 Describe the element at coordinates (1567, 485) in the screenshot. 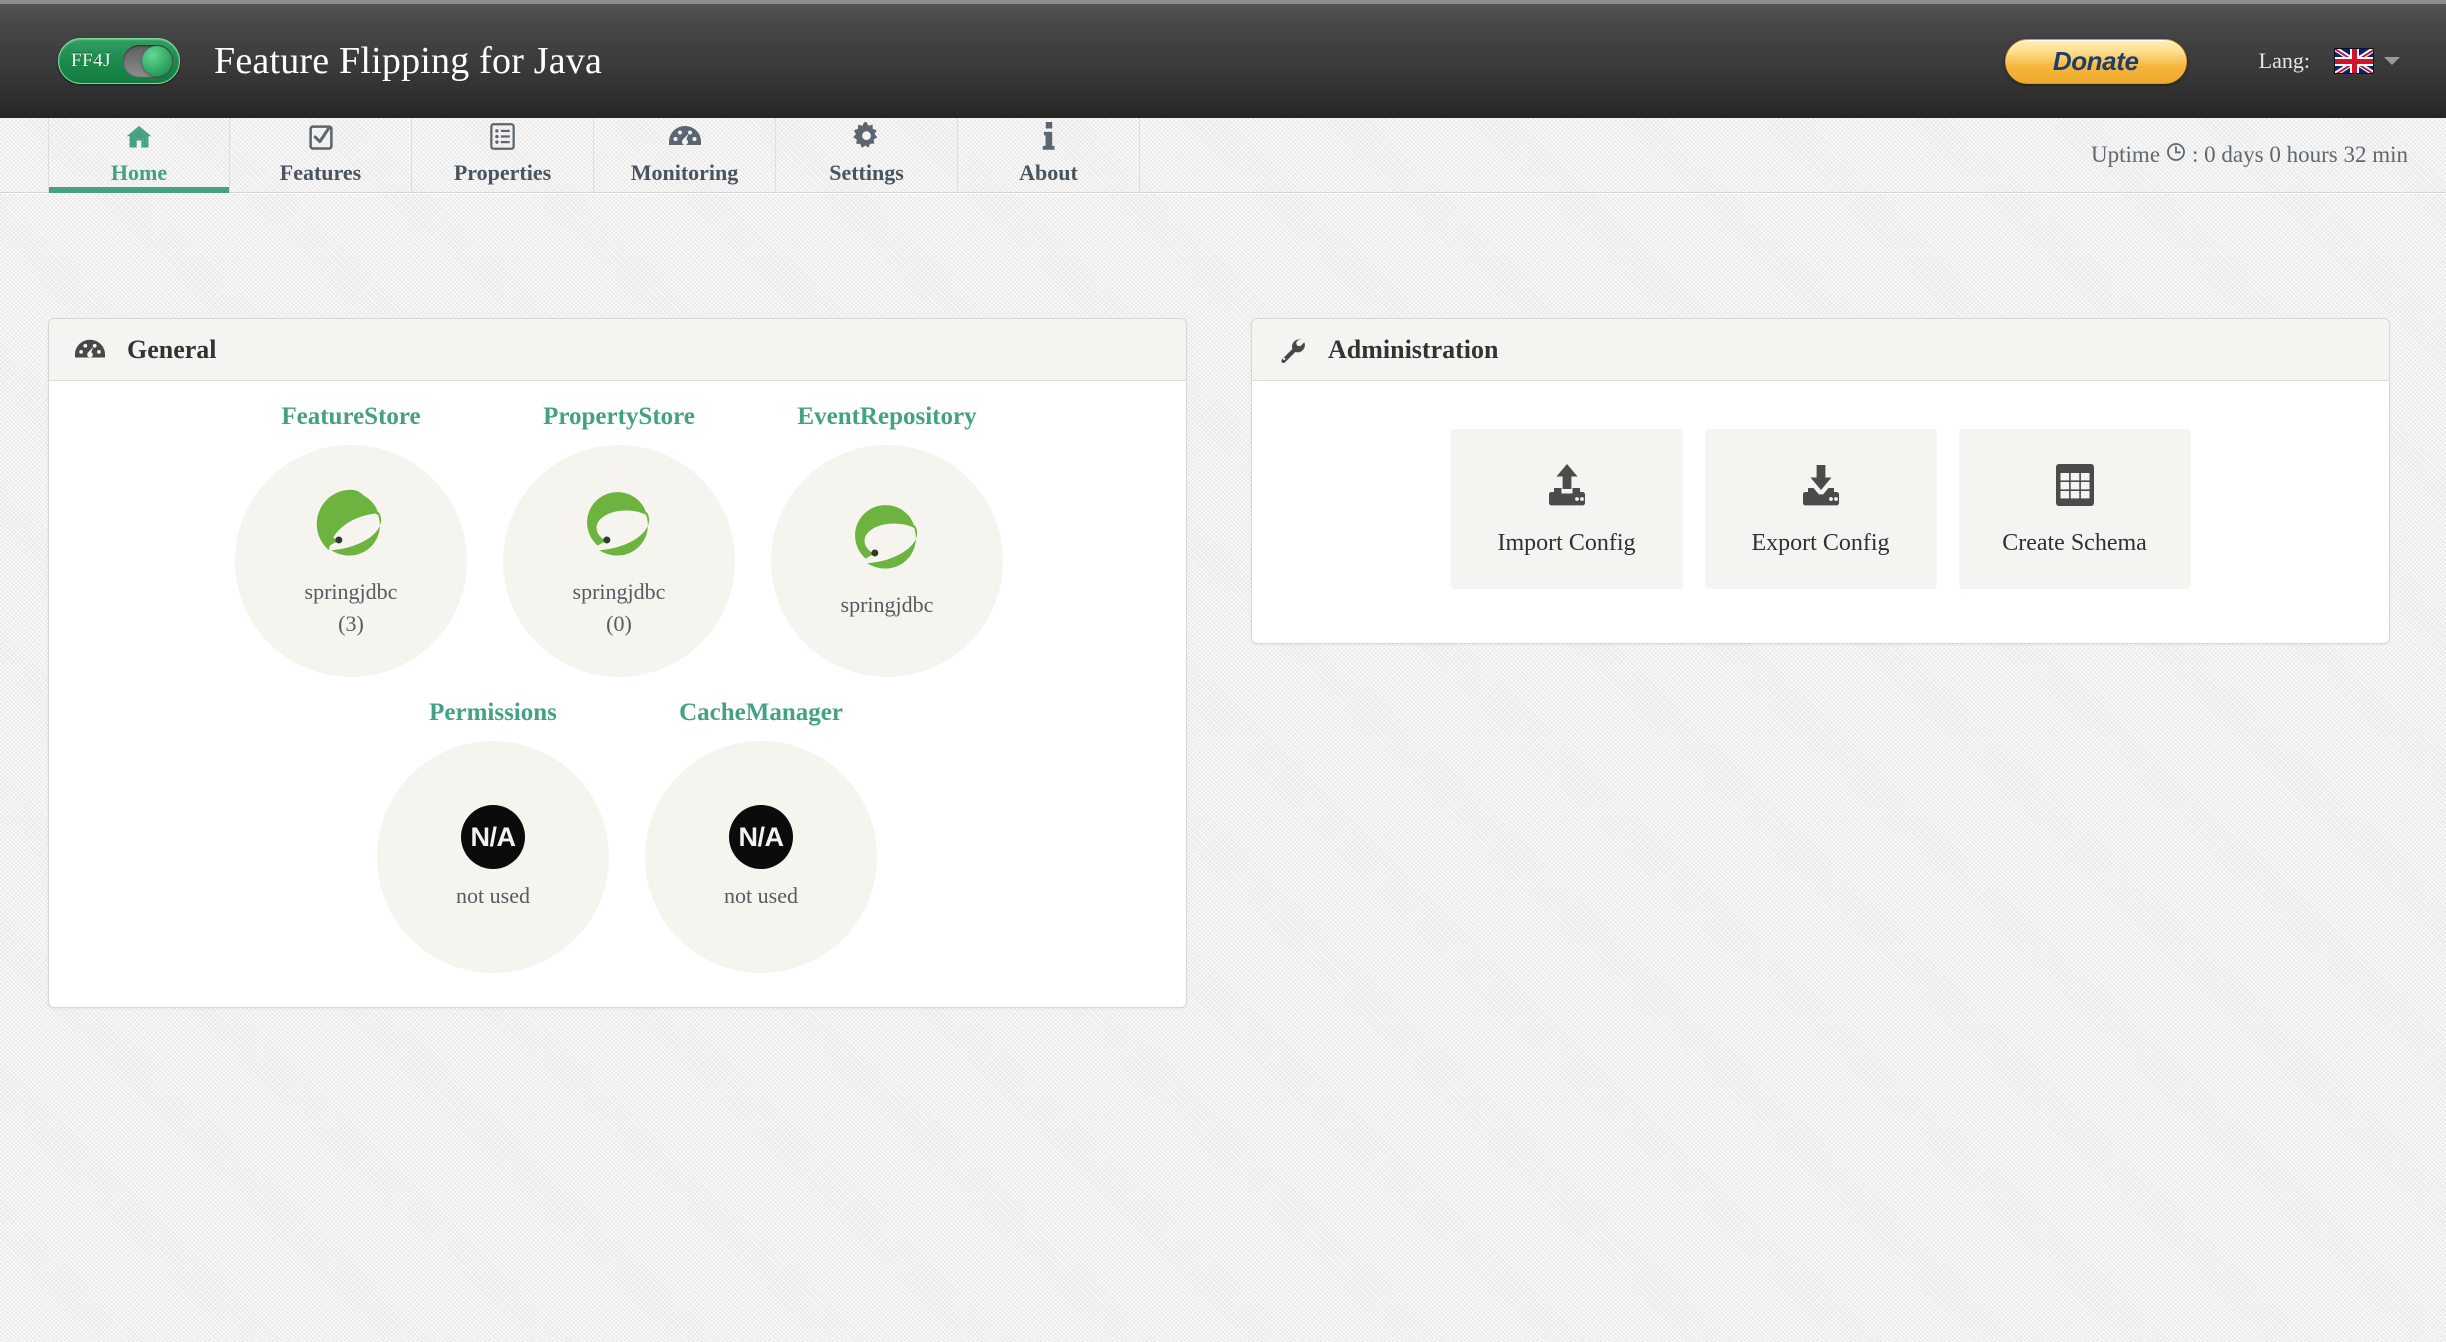

I see `upload-icon` at that location.